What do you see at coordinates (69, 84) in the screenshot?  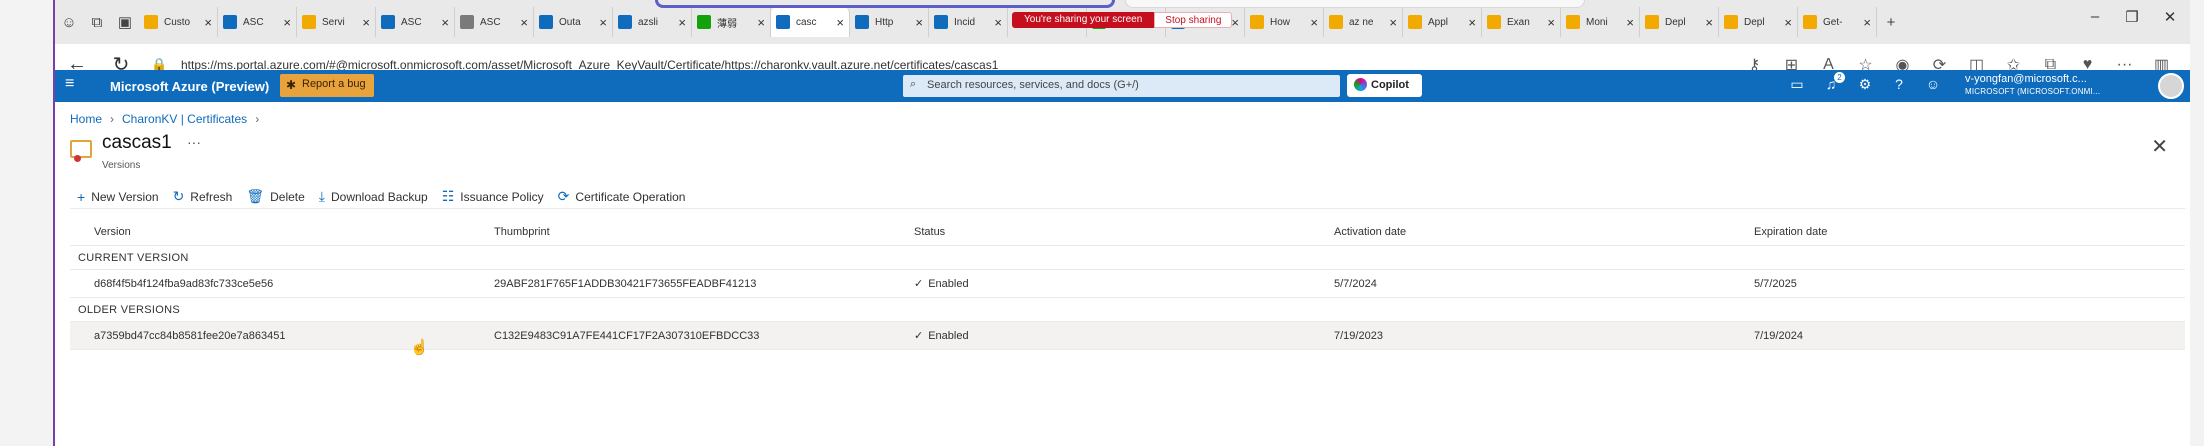 I see `hamburger-menu-icon: ≡` at bounding box center [69, 84].